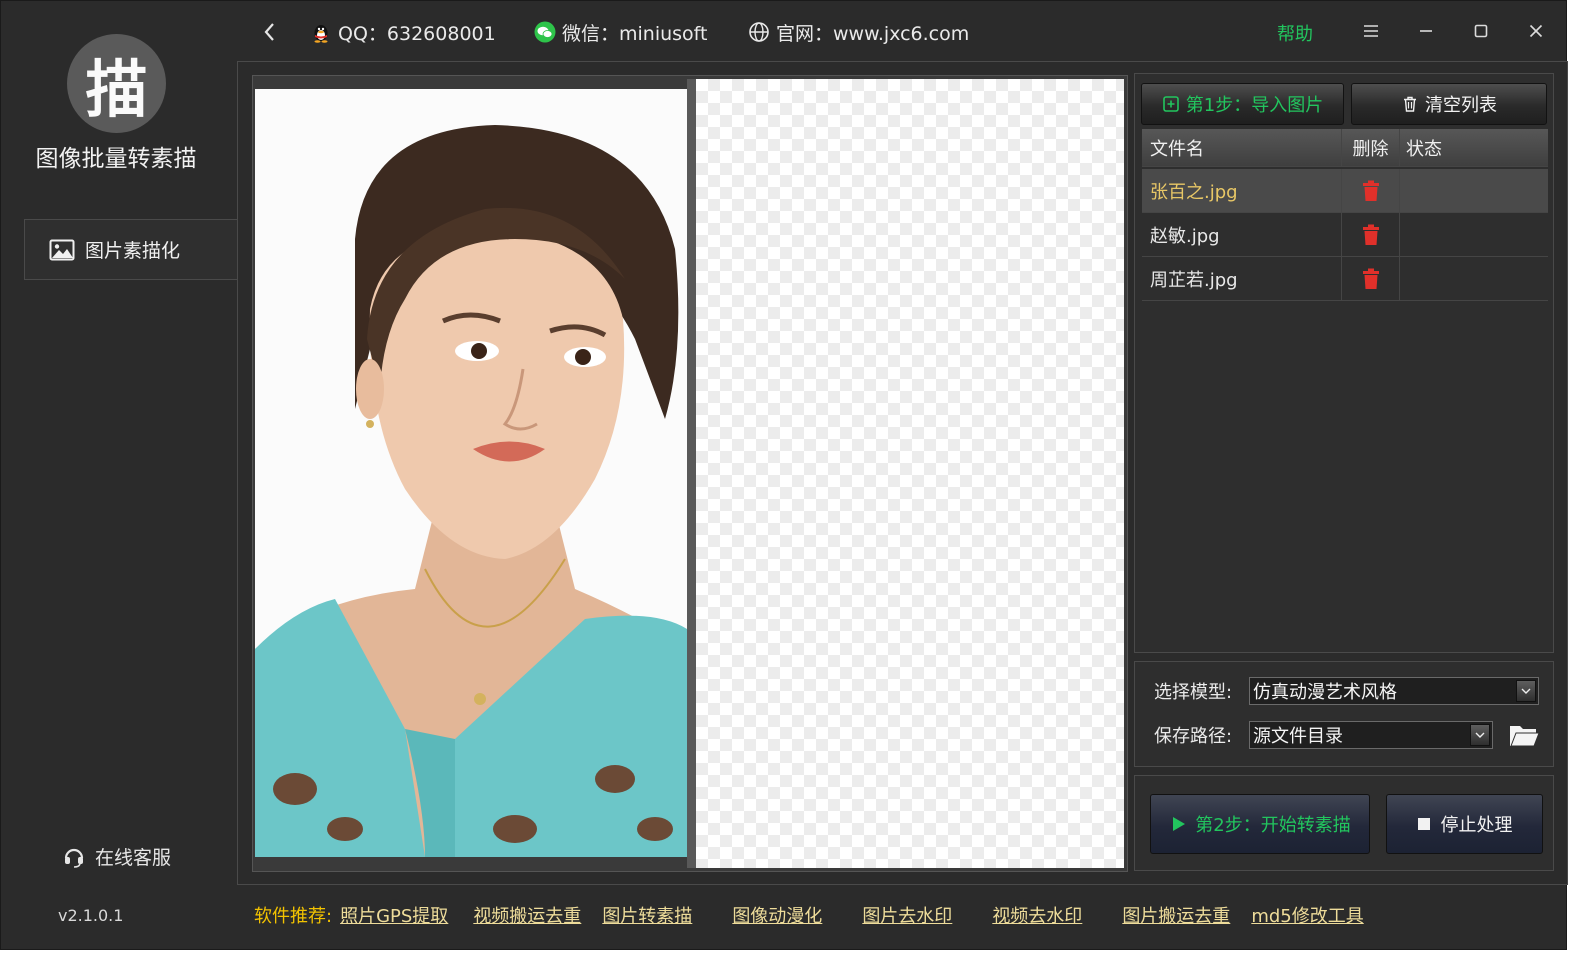  What do you see at coordinates (1423, 824) in the screenshot?
I see `stop-icon` at bounding box center [1423, 824].